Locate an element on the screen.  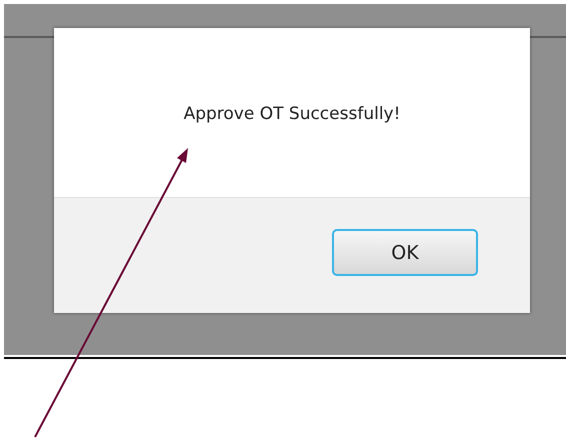
ok-button: OK is located at coordinates (405, 252).